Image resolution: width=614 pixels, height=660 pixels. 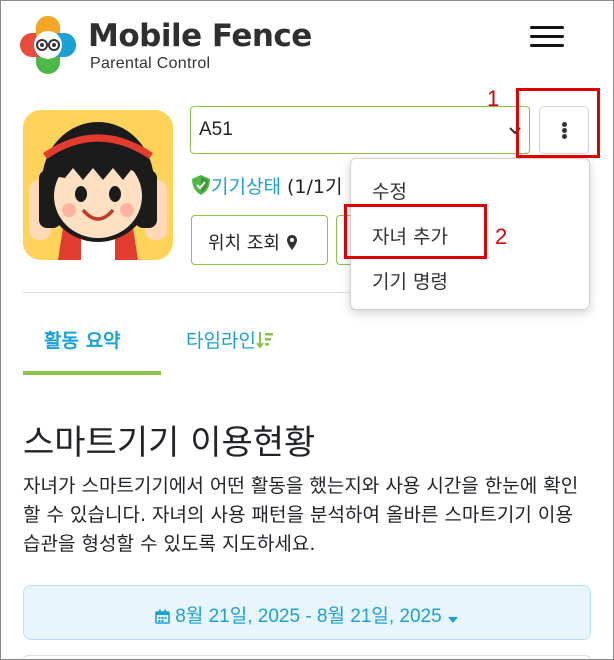 I want to click on date-range-label: 8월 21일, 2025 - 8월 21일, 2025, so click(x=308, y=616).